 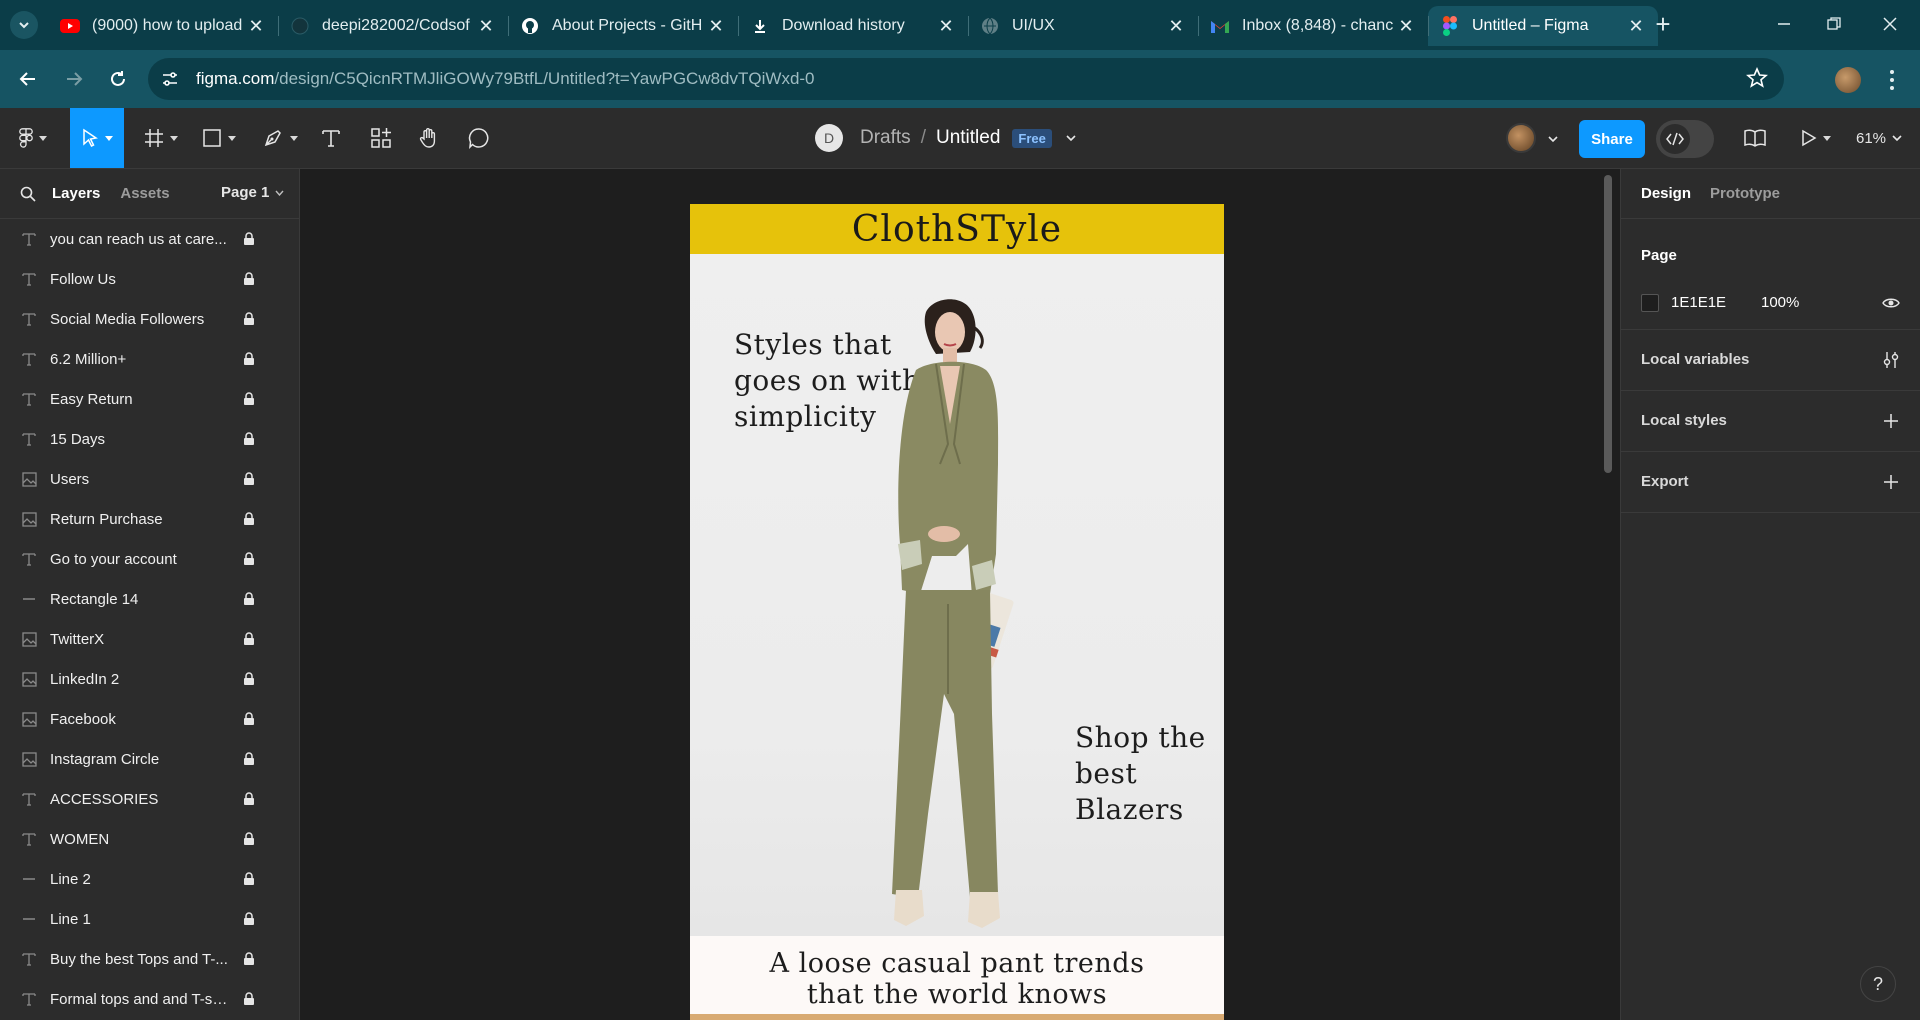 I want to click on search-icon, so click(x=28, y=194).